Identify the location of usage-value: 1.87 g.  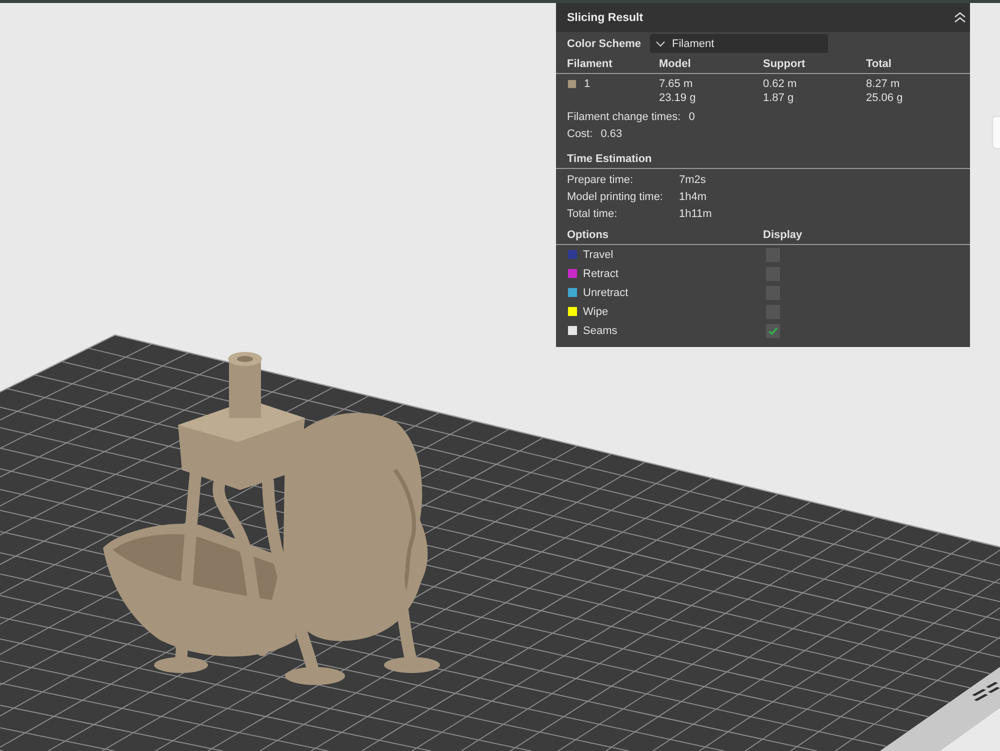
(778, 98).